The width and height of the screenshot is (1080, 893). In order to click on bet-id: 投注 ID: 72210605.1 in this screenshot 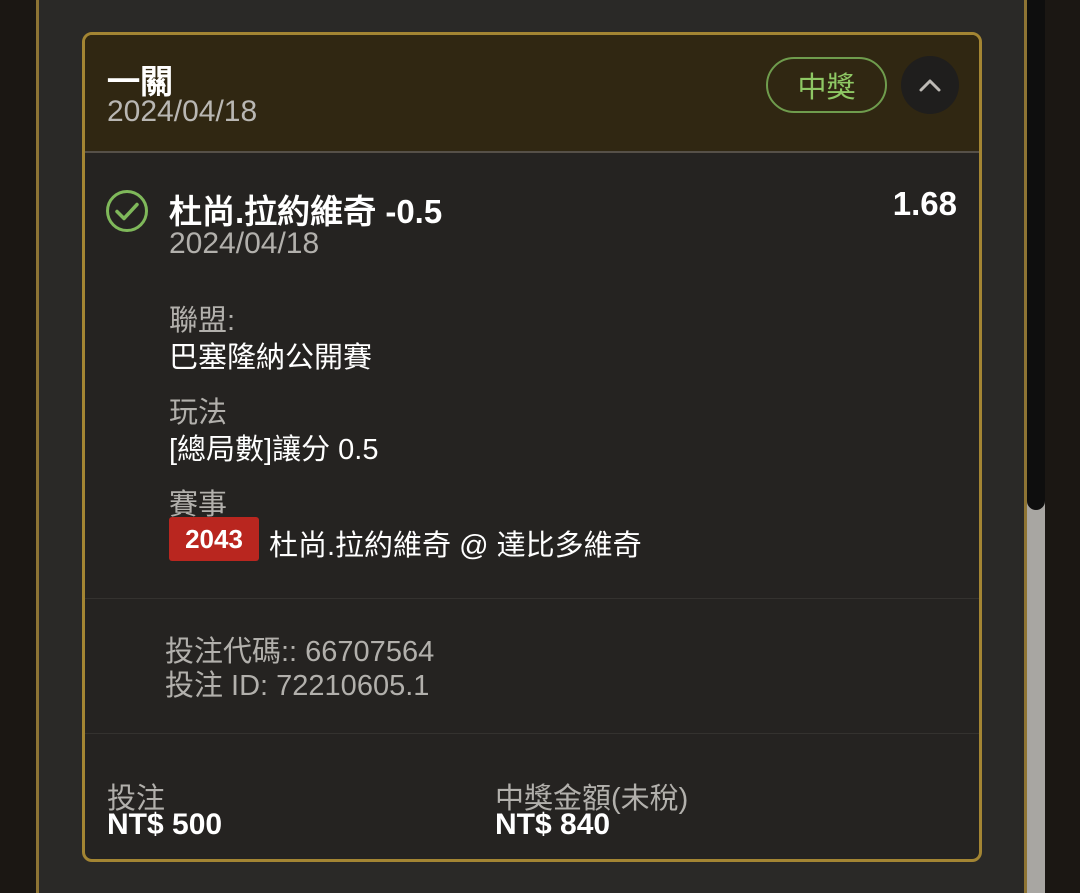, I will do `click(297, 686)`.